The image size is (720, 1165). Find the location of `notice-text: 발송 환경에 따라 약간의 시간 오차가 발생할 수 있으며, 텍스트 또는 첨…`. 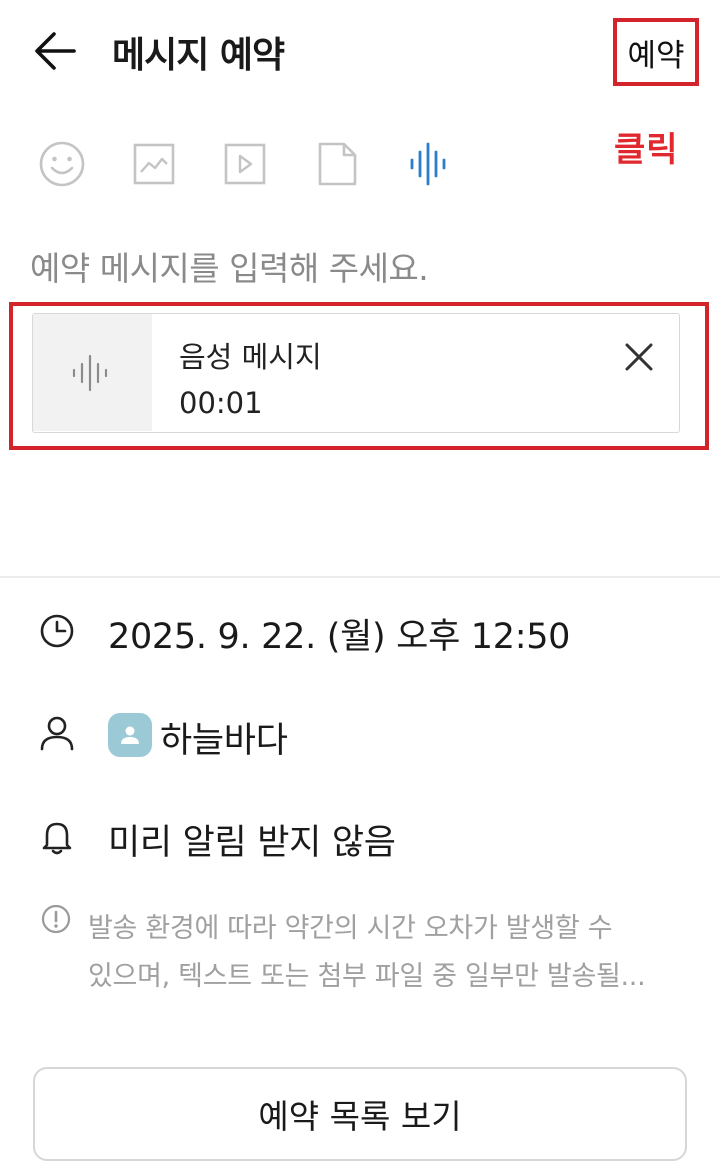

notice-text: 발송 환경에 따라 약간의 시간 오차가 발생할 수 있으며, 텍스트 또는 첨… is located at coordinates (388, 953).